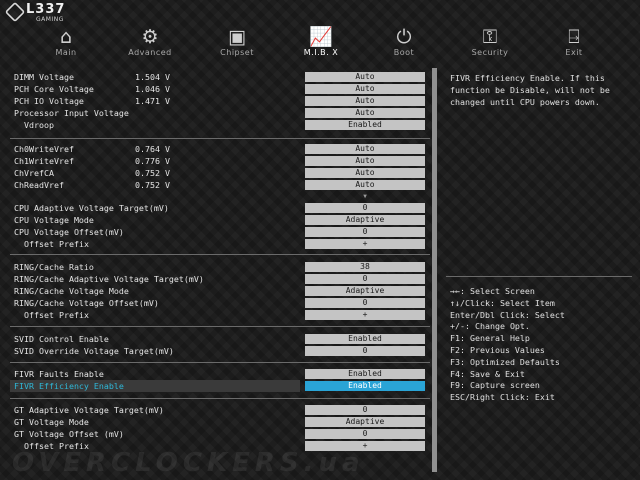  What do you see at coordinates (94, 351) in the screenshot?
I see `setting-label: SVID Override Voltage Target(mV)` at bounding box center [94, 351].